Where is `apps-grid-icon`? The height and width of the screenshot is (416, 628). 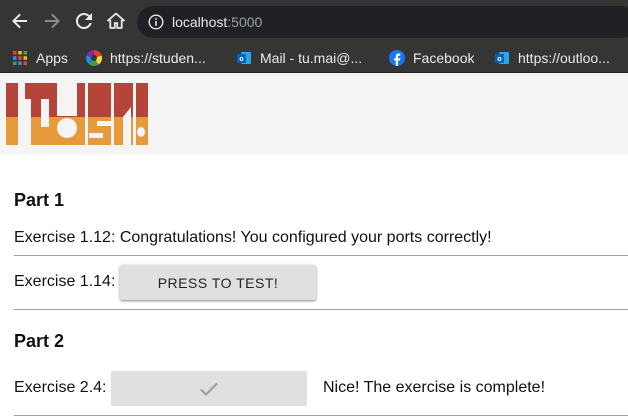 apps-grid-icon is located at coordinates (20, 58).